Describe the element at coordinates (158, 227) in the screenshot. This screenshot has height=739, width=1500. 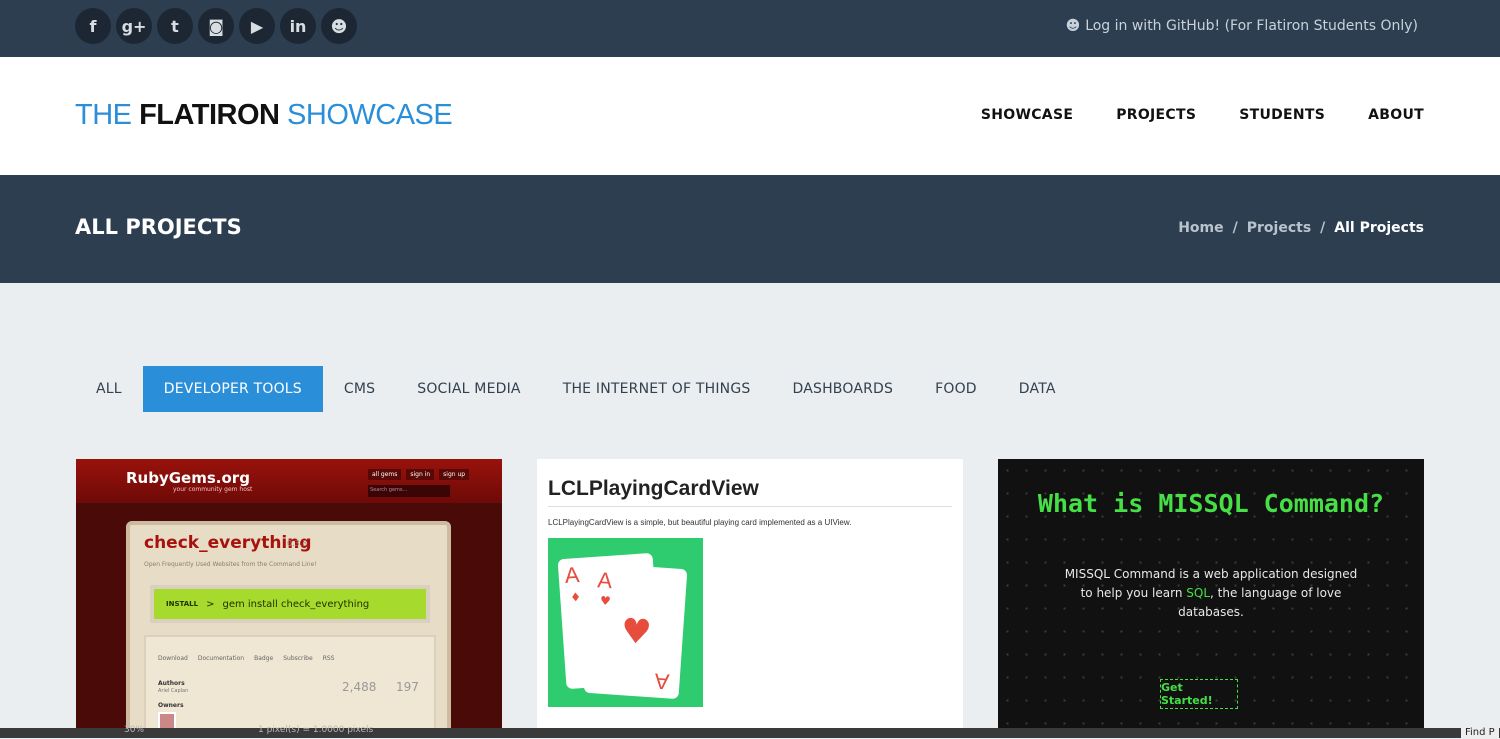
I see `page-title: ALL PROJECTS` at that location.